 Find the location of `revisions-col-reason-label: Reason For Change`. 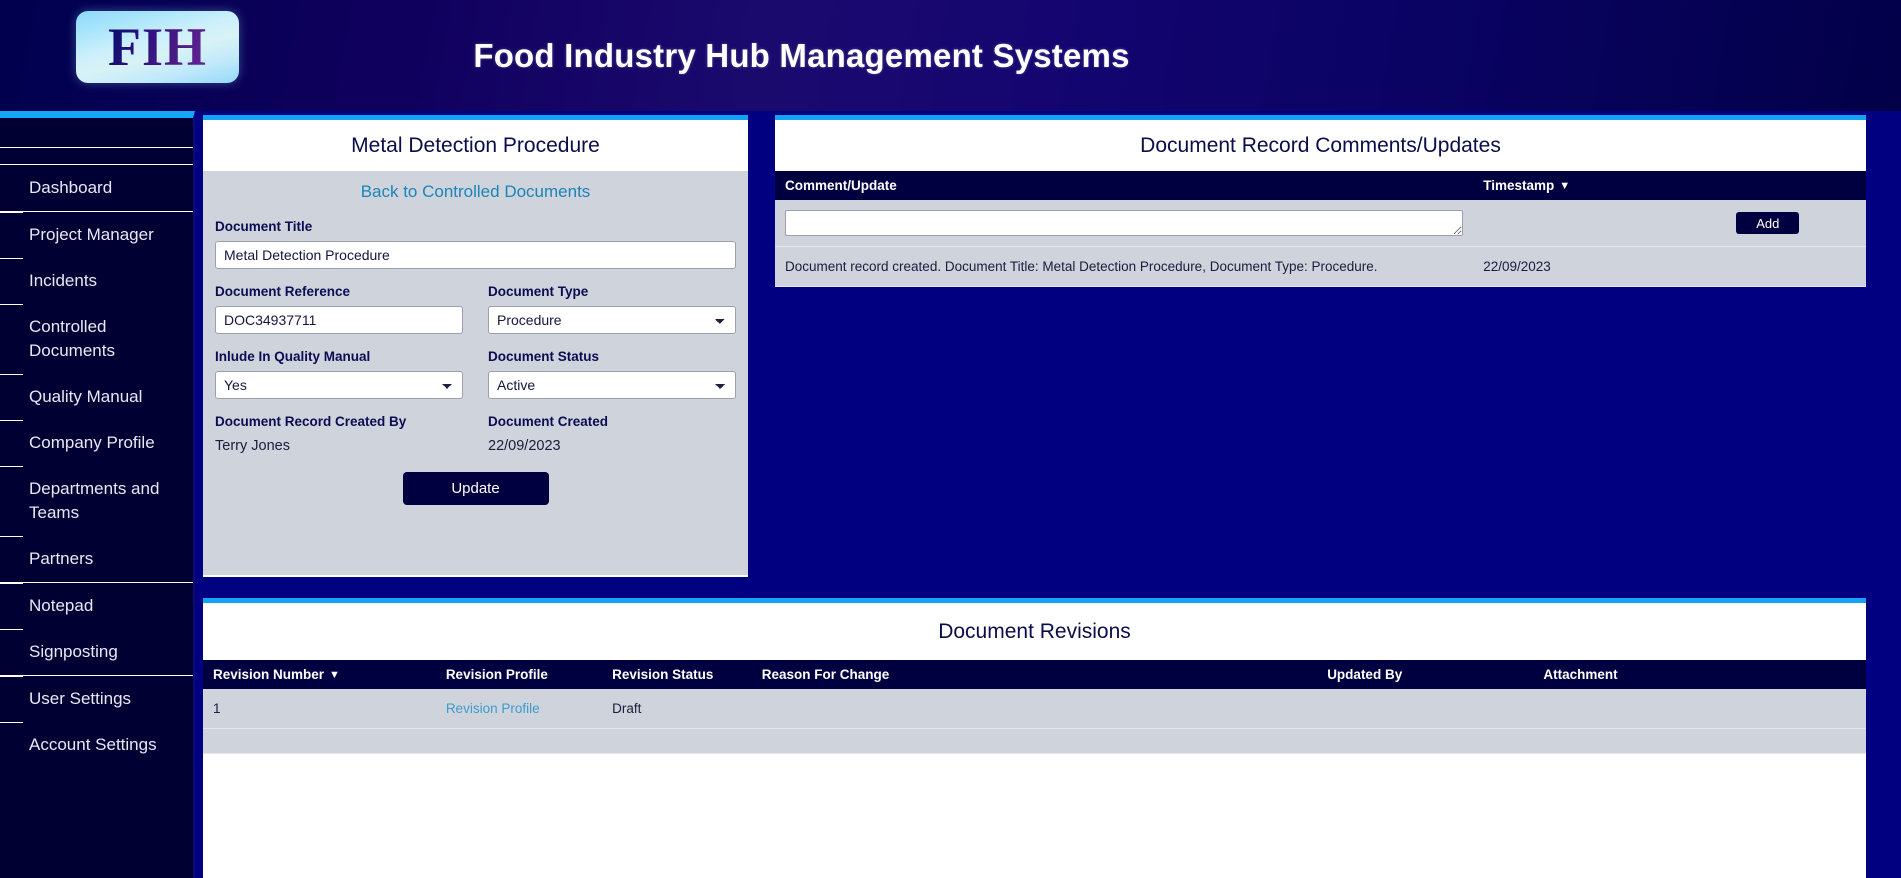

revisions-col-reason-label: Reason For Change is located at coordinates (825, 674).